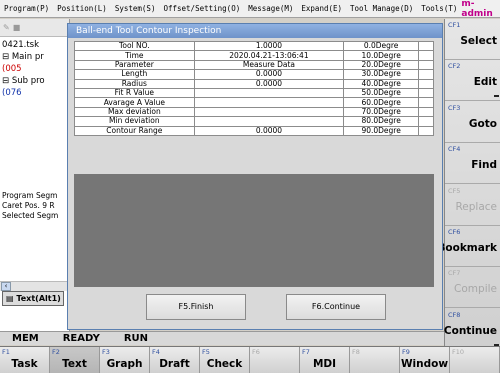  I want to click on table-row: Parameter Measure Data 20.0Degre, so click(254, 65).